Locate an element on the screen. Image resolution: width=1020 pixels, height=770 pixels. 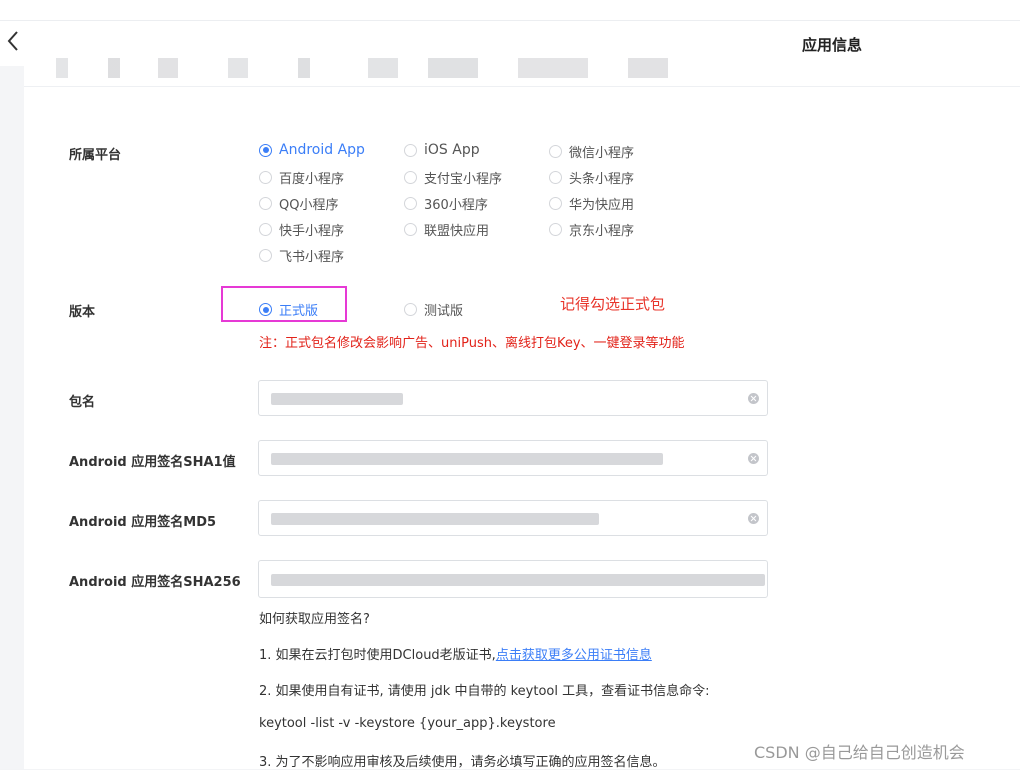
left-gutter is located at coordinates (12, 417).